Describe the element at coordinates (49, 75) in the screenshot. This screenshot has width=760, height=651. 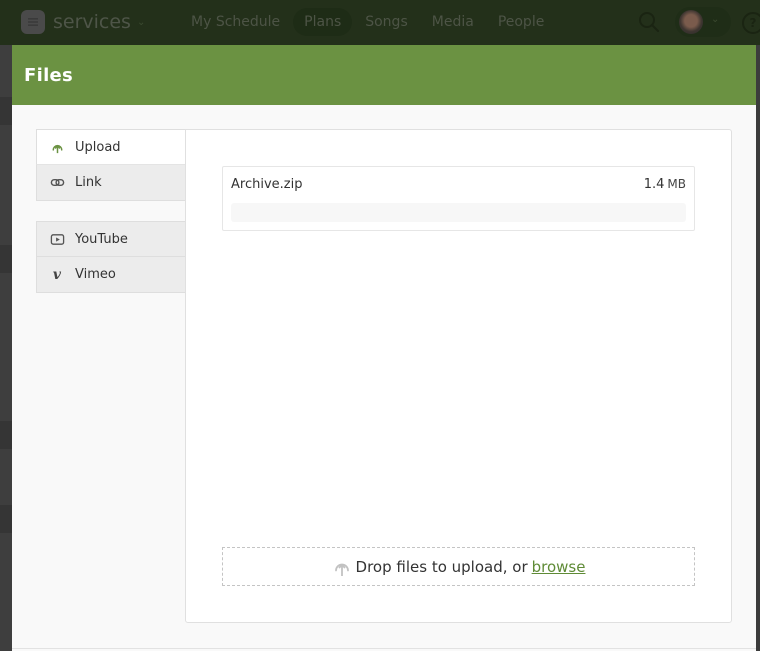
I see `modal-title: Files` at that location.